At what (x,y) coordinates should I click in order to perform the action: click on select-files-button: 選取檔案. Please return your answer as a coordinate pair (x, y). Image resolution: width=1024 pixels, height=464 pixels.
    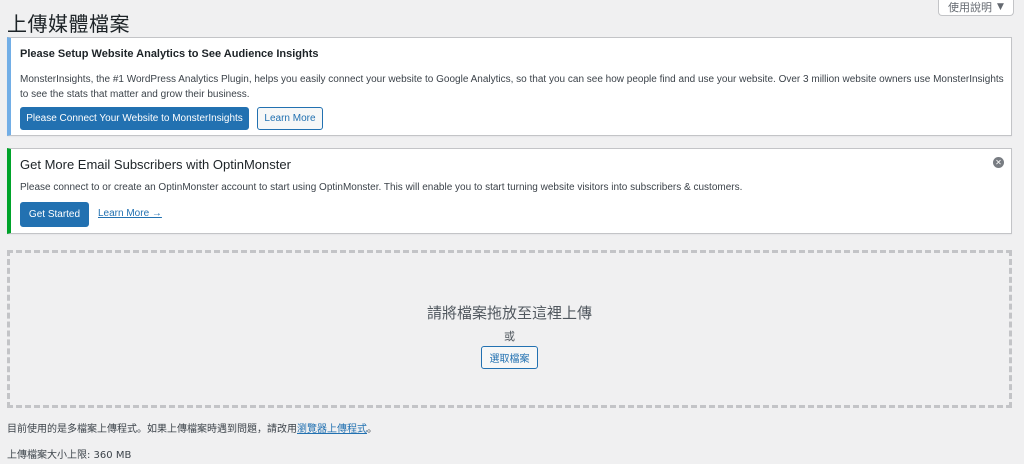
    Looking at the image, I should click on (509, 357).